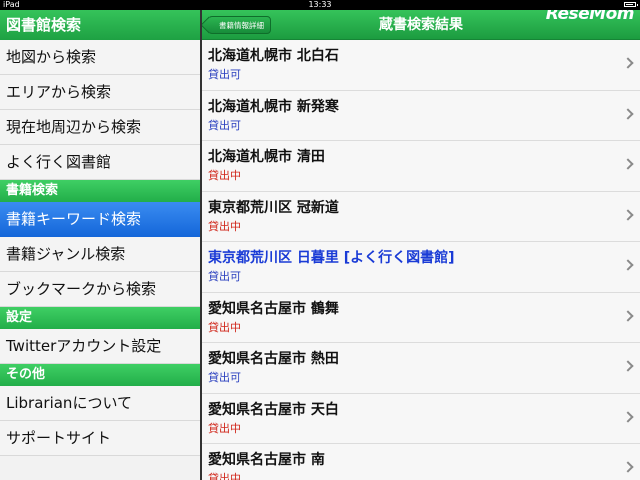 The height and width of the screenshot is (480, 640). I want to click on sidebar-item-about: Librarianについて, so click(100, 403).